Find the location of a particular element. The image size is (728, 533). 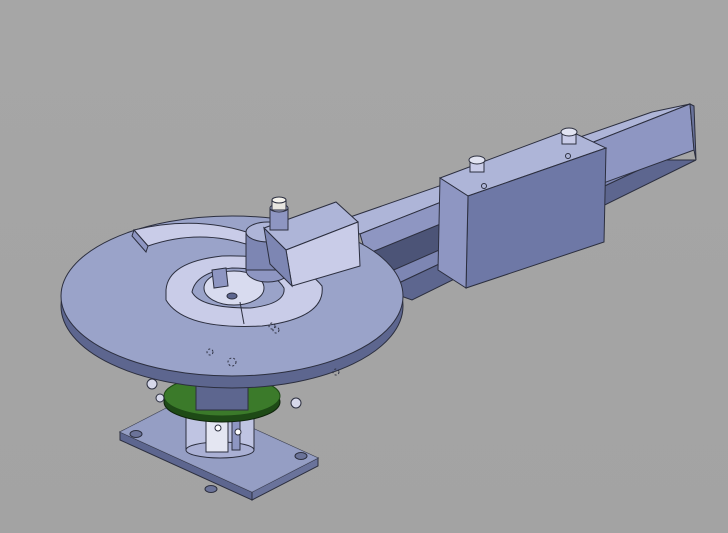

sliding-clamp-block is located at coordinates (522, 208).